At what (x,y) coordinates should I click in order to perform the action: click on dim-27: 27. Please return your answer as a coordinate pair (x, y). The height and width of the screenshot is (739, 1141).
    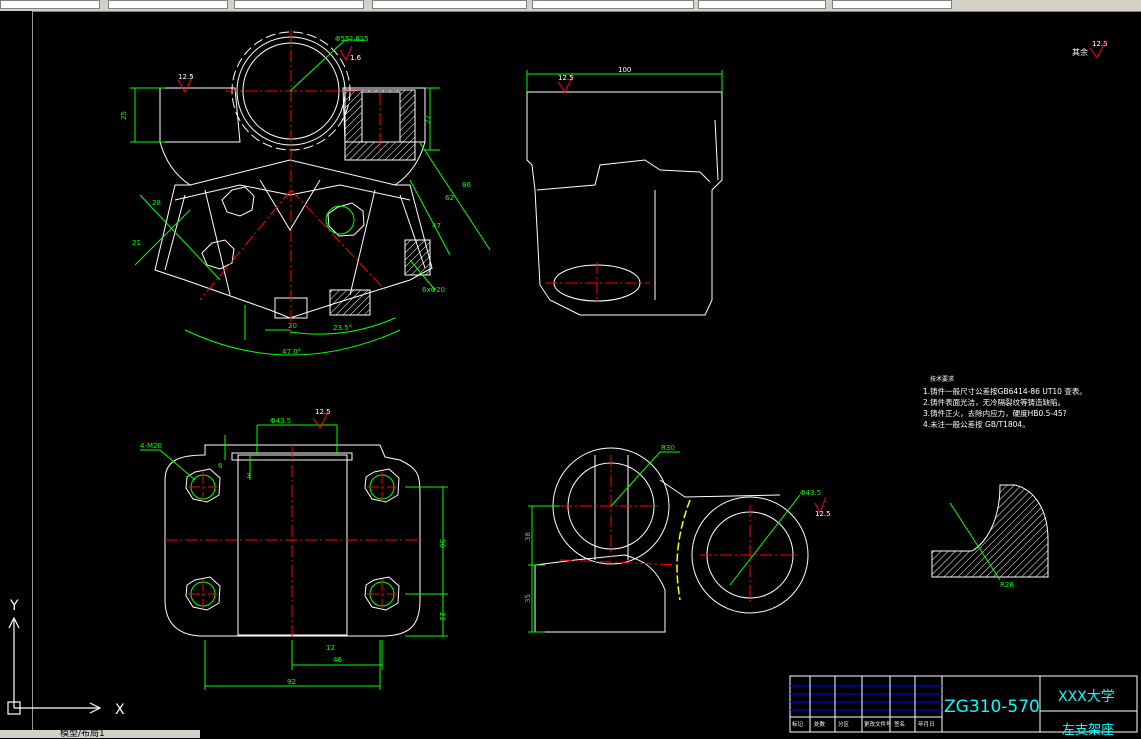
    Looking at the image, I should click on (428, 119).